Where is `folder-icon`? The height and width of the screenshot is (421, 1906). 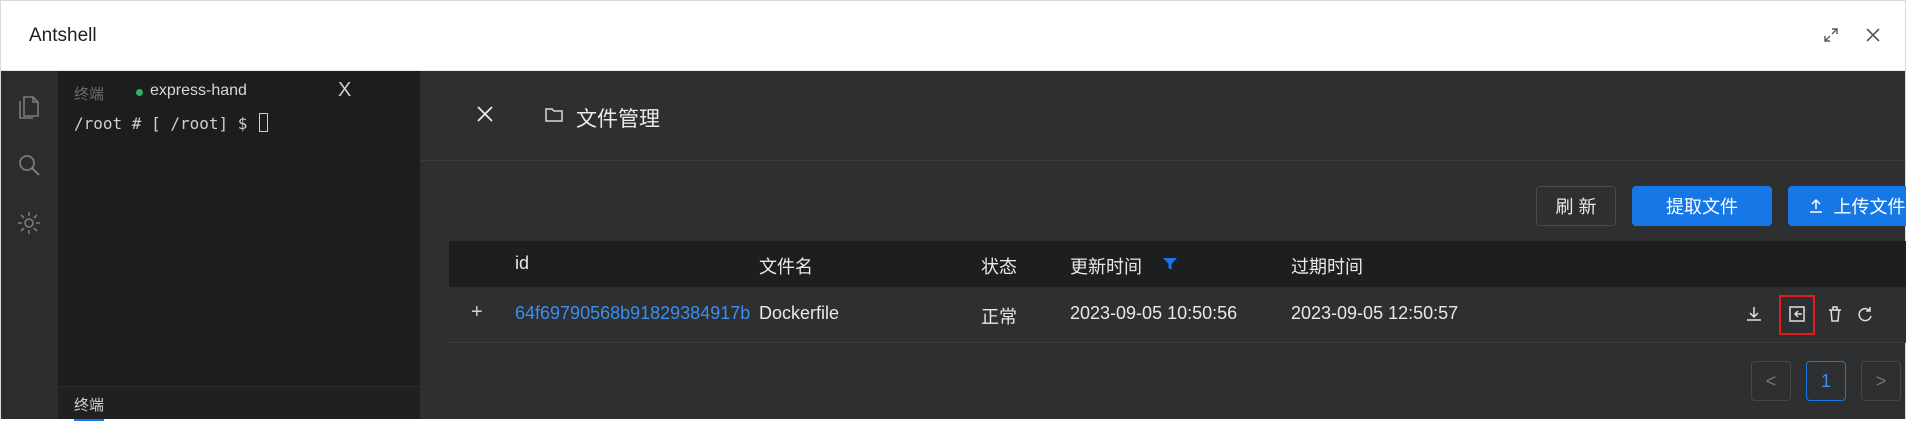 folder-icon is located at coordinates (554, 115).